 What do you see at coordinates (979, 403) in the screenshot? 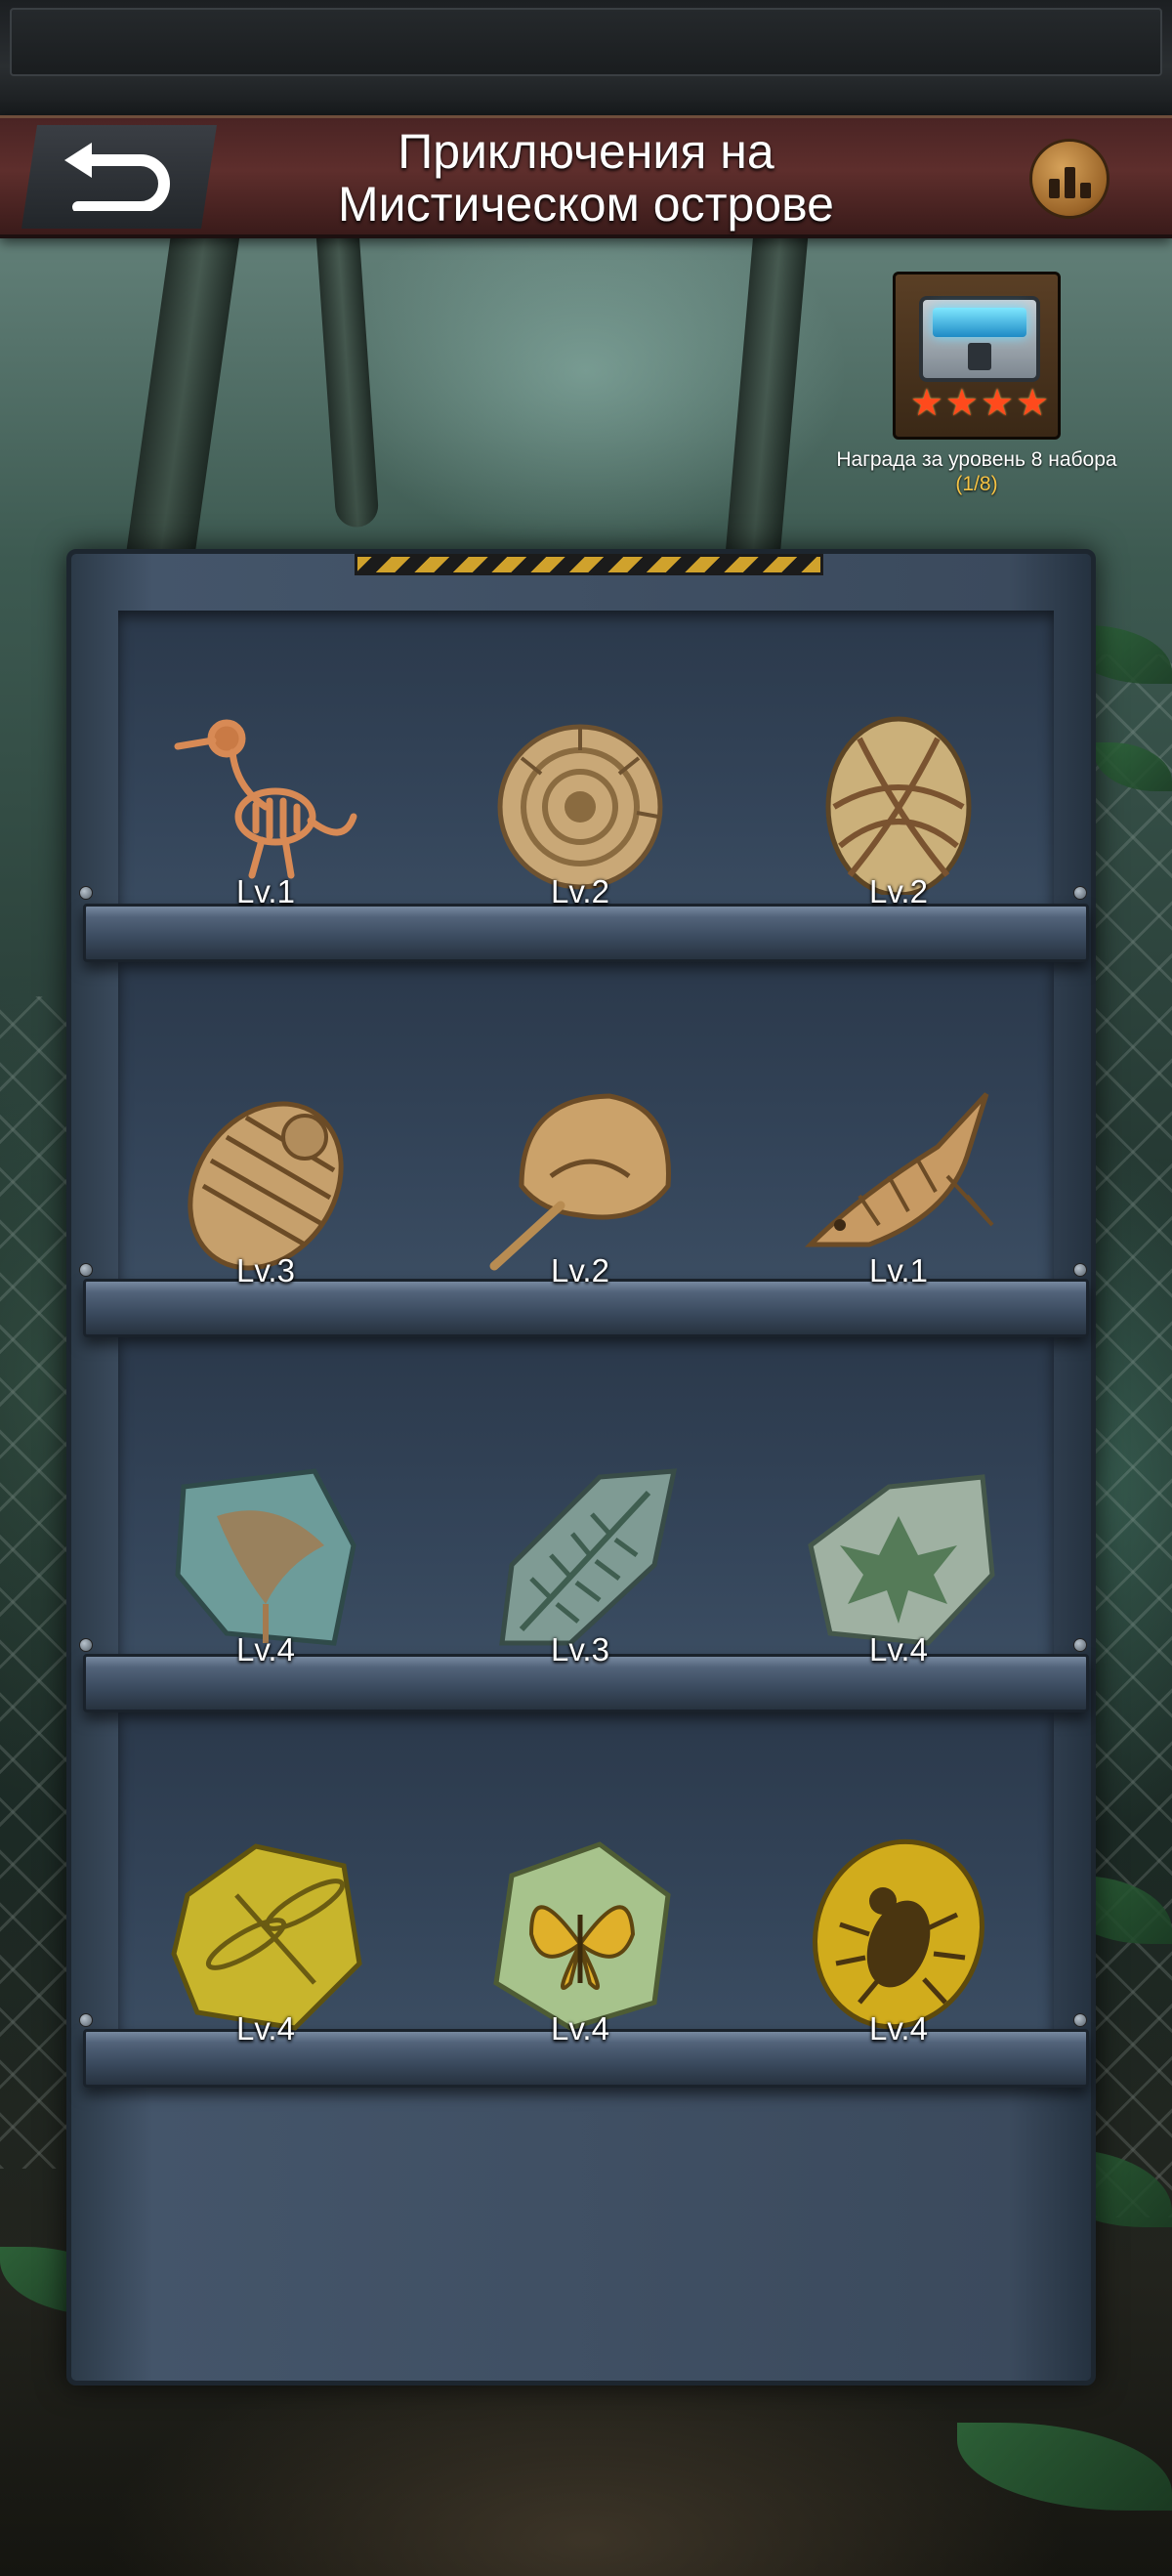
I see `reward-stars: ★ ★ ★ ★` at bounding box center [979, 403].